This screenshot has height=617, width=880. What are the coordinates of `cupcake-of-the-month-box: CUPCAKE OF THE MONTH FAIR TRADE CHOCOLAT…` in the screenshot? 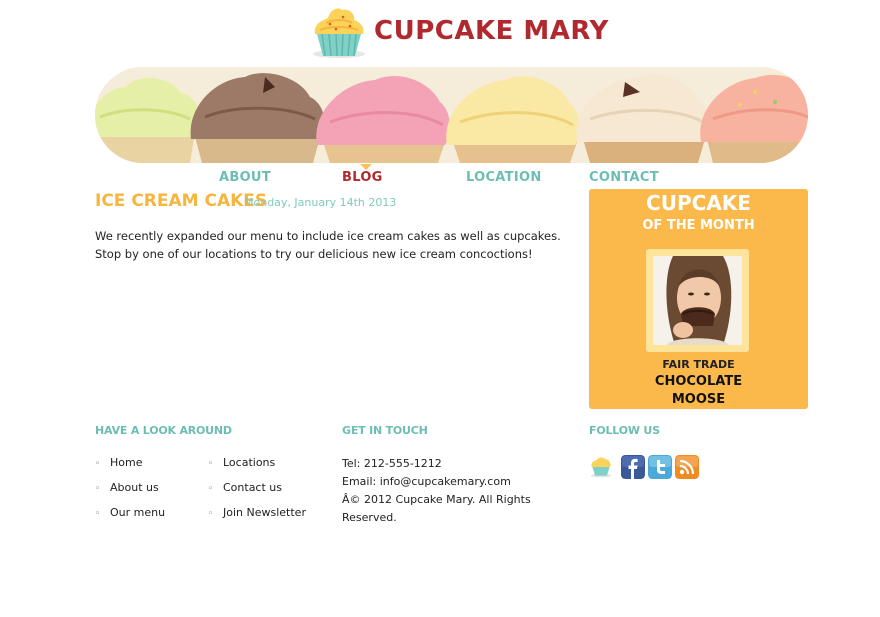 It's located at (698, 299).